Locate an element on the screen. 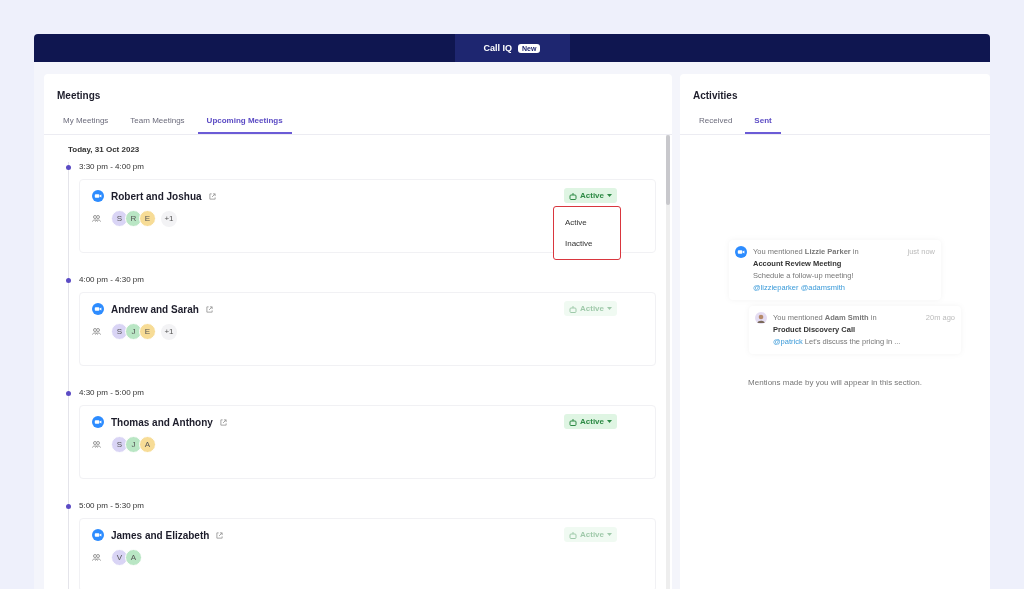 This screenshot has width=1024, height=589. tab: Received is located at coordinates (716, 121).